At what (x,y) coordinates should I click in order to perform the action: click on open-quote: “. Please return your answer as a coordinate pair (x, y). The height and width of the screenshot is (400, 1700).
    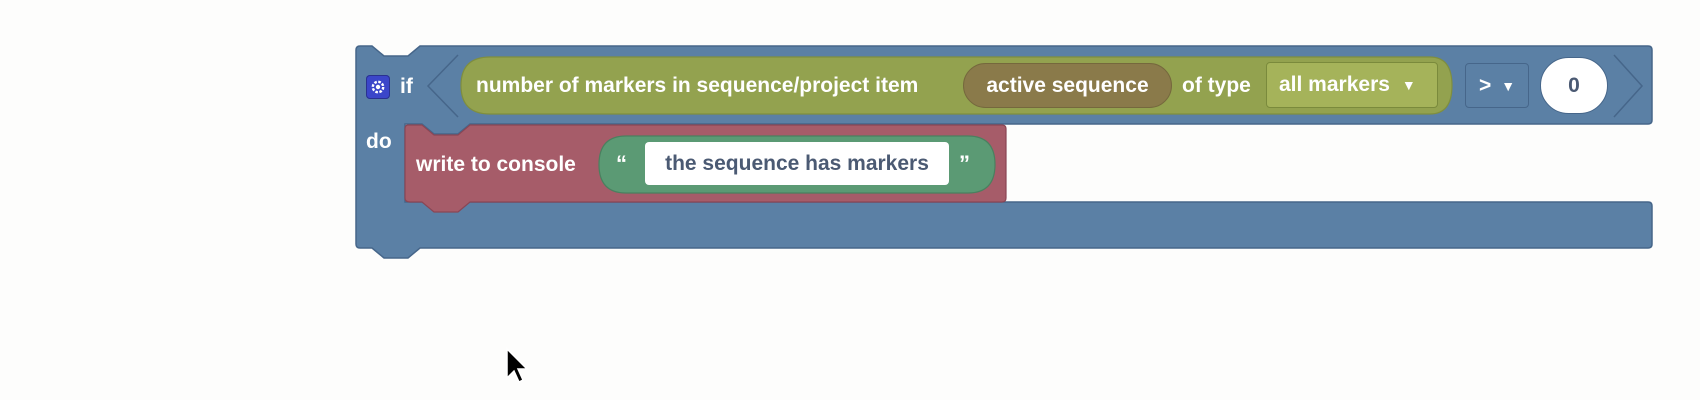
    Looking at the image, I should click on (621, 163).